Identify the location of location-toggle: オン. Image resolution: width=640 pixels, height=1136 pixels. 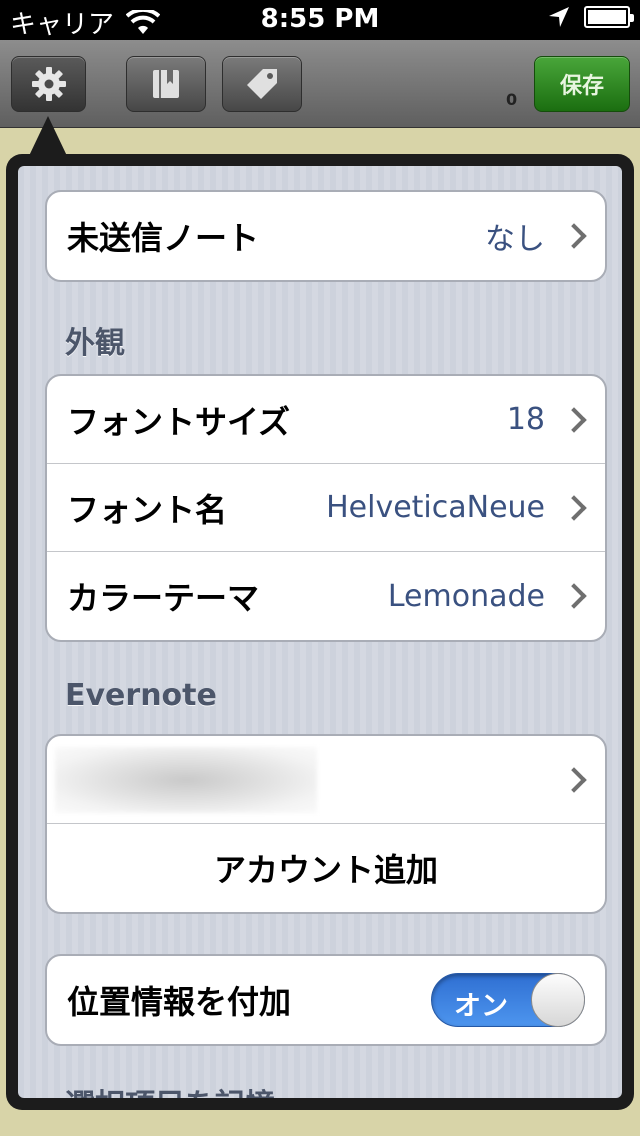
(508, 1000).